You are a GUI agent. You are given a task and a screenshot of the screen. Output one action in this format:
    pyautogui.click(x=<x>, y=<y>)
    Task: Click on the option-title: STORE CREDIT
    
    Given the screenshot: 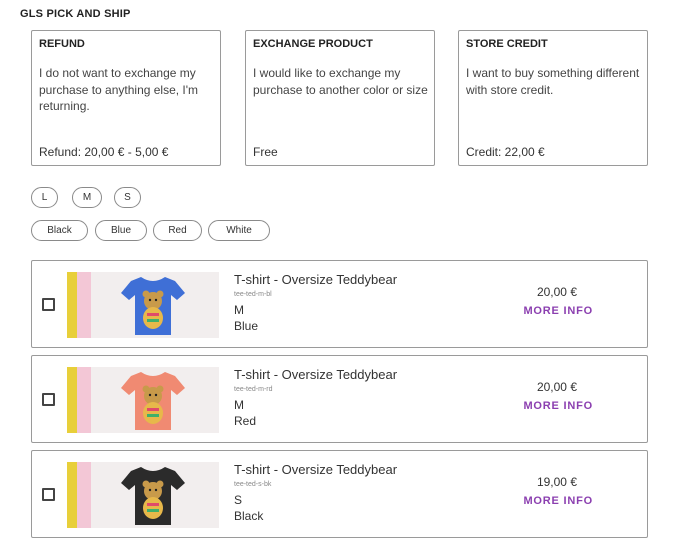 What is the action you would take?
    pyautogui.click(x=507, y=44)
    